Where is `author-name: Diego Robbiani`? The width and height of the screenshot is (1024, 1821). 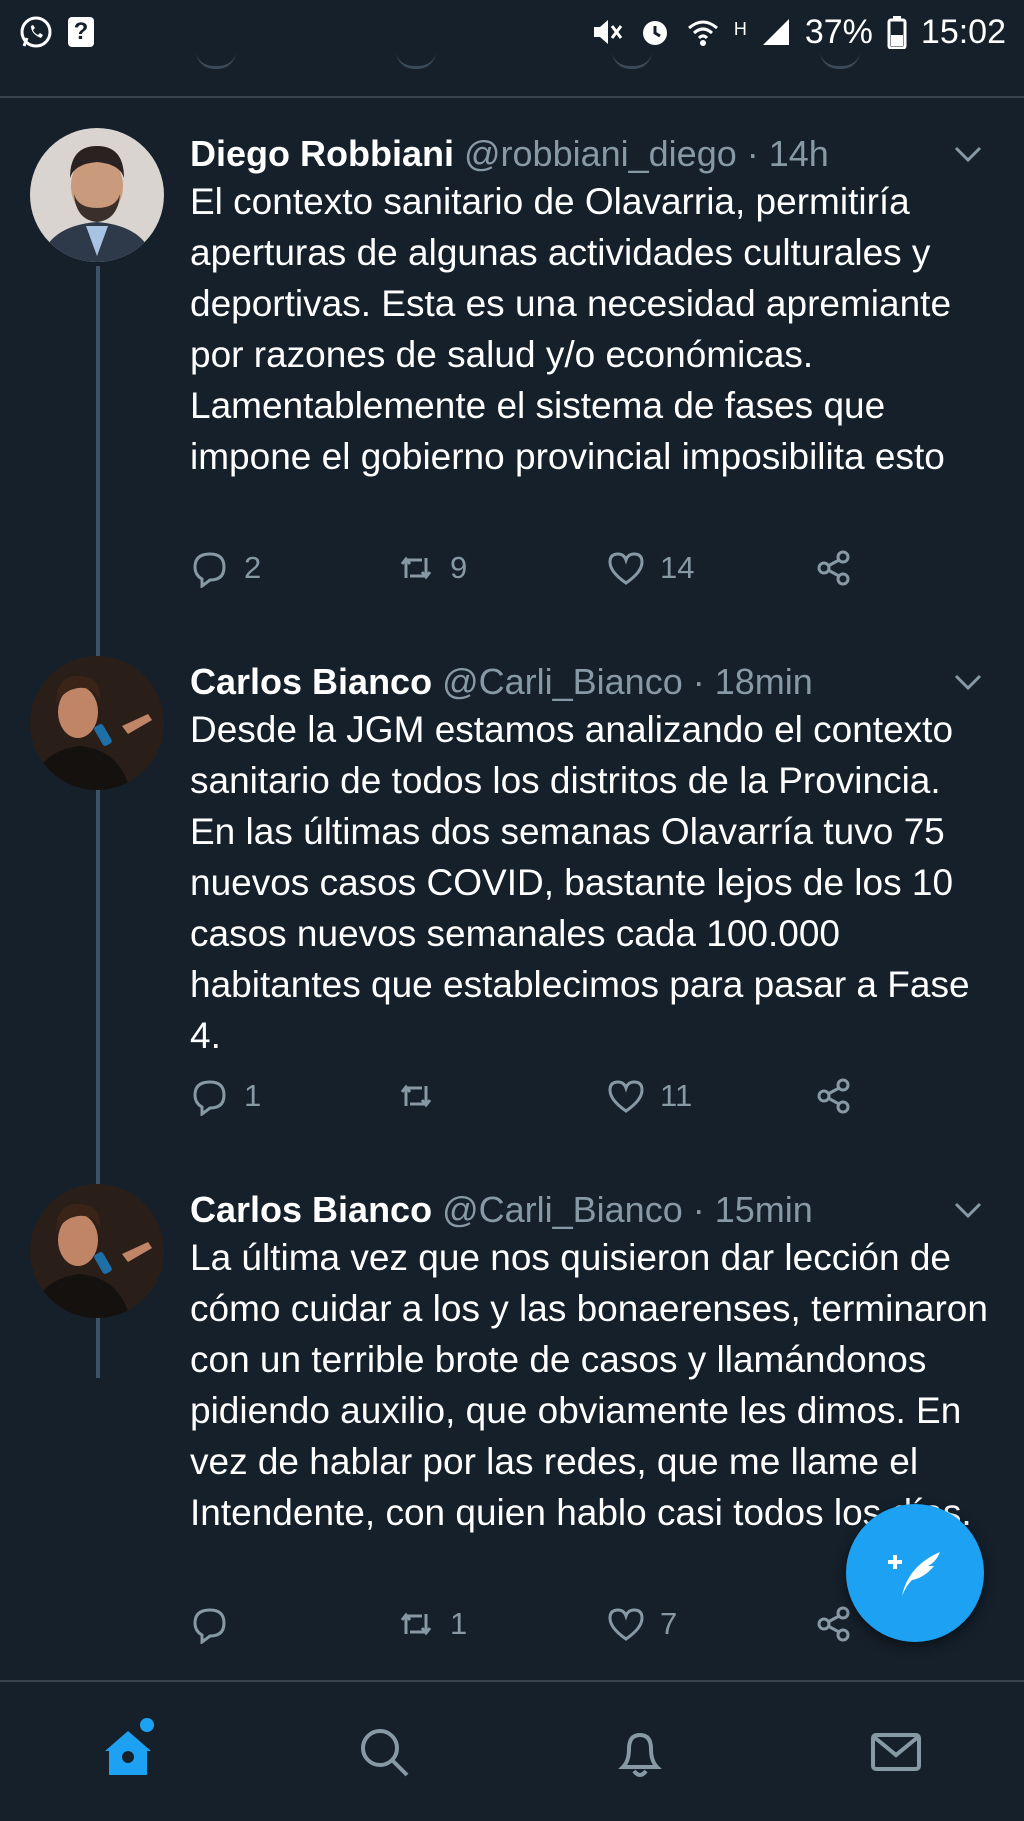 author-name: Diego Robbiani is located at coordinates (322, 154).